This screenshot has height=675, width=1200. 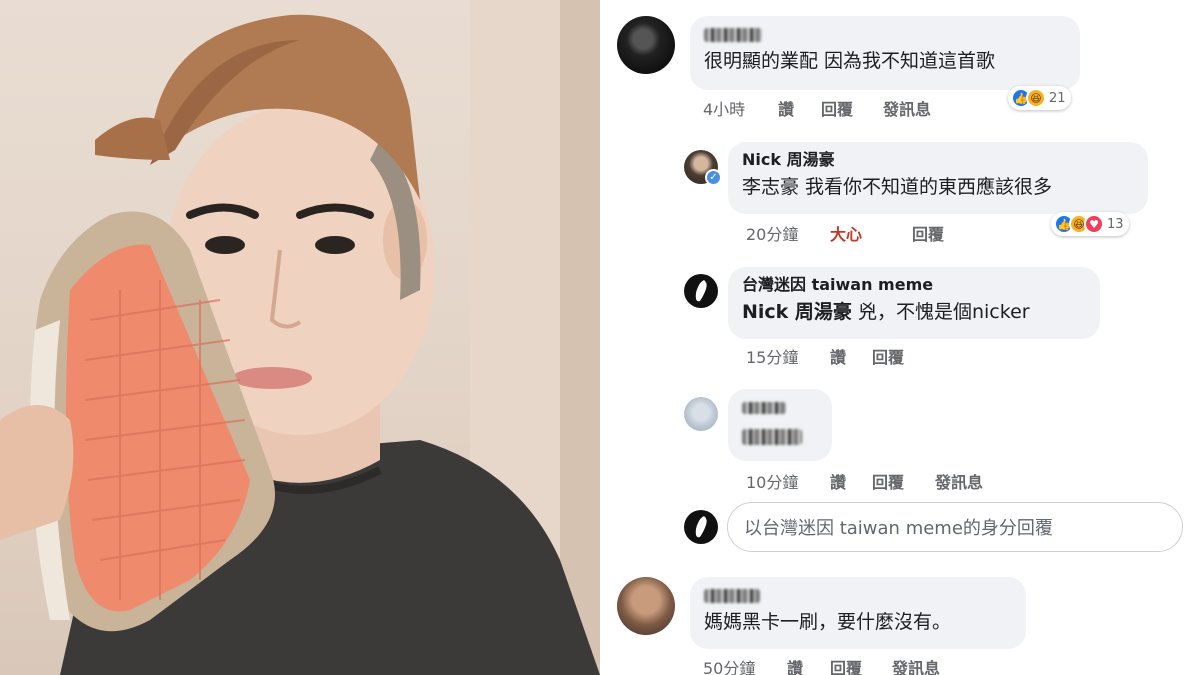 I want to click on comment-time: 20分鐘, so click(x=788, y=233).